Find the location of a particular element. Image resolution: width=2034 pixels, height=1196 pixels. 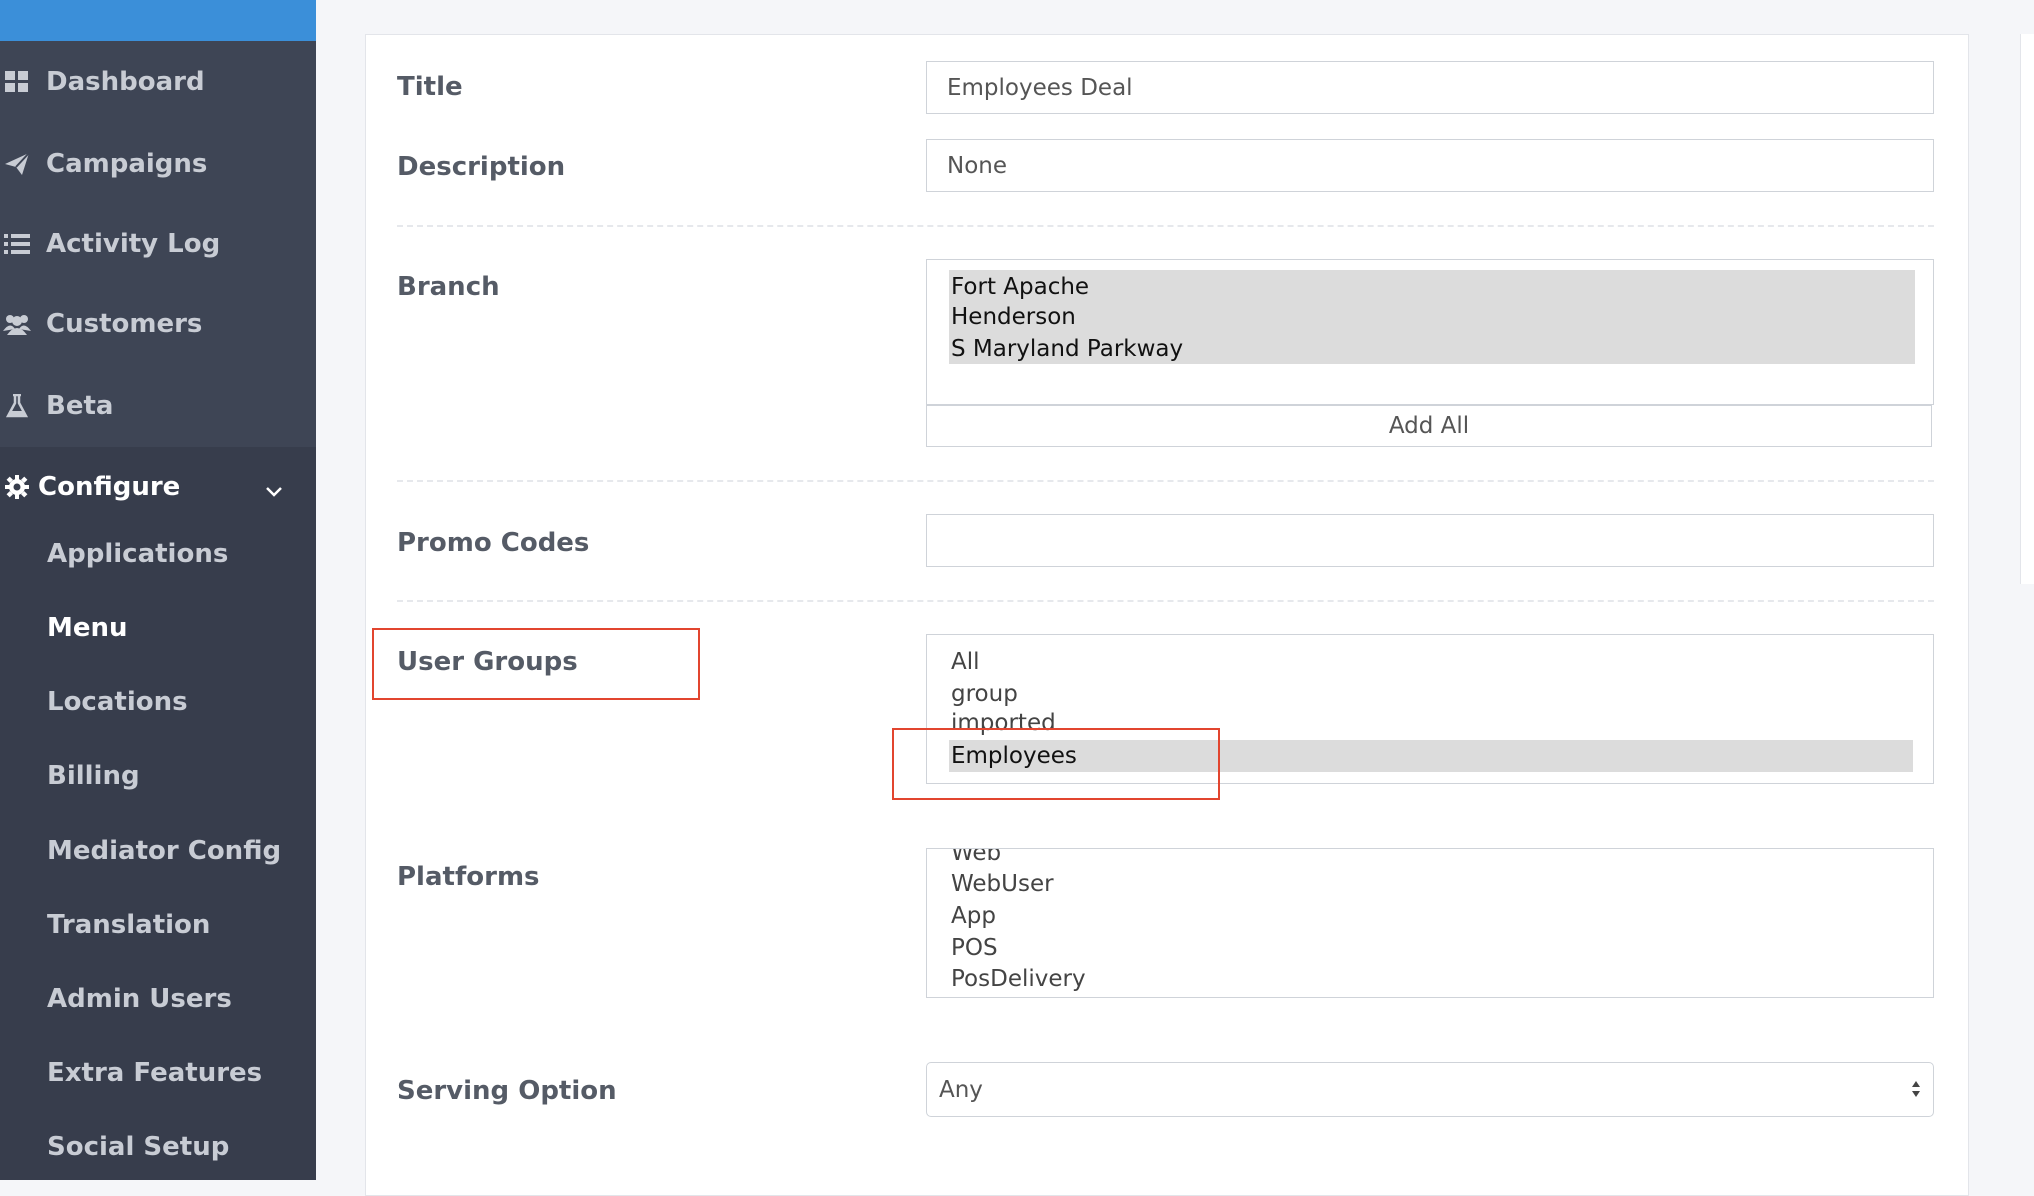

sidebar-subitem-menu: Menu is located at coordinates (87, 628).